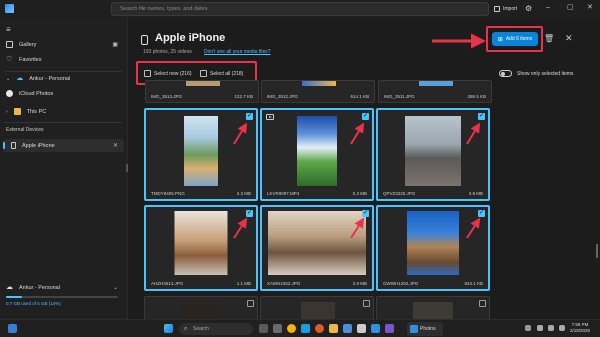  Describe the element at coordinates (476, 96) in the screenshot. I see `file-size: 286.5 KB` at that location.